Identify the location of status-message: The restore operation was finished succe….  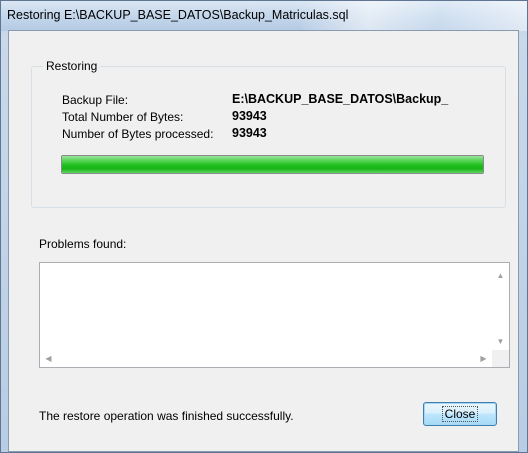
(166, 416).